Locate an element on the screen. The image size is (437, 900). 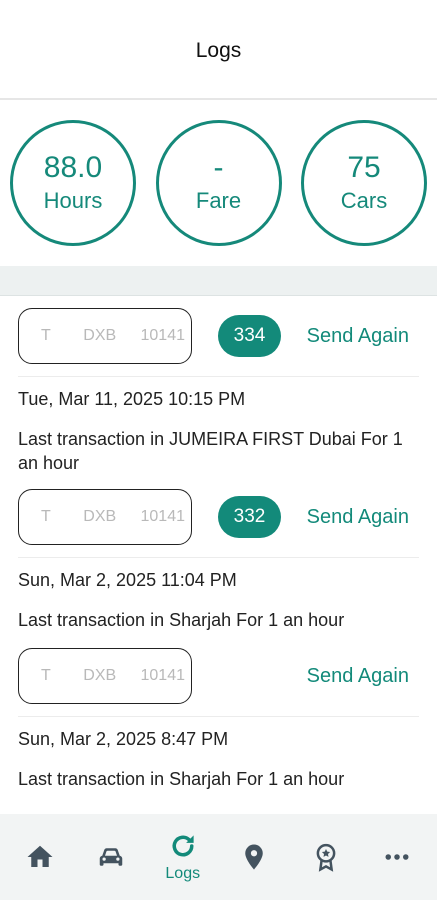
stat-value: 88.0 is located at coordinates (73, 167).